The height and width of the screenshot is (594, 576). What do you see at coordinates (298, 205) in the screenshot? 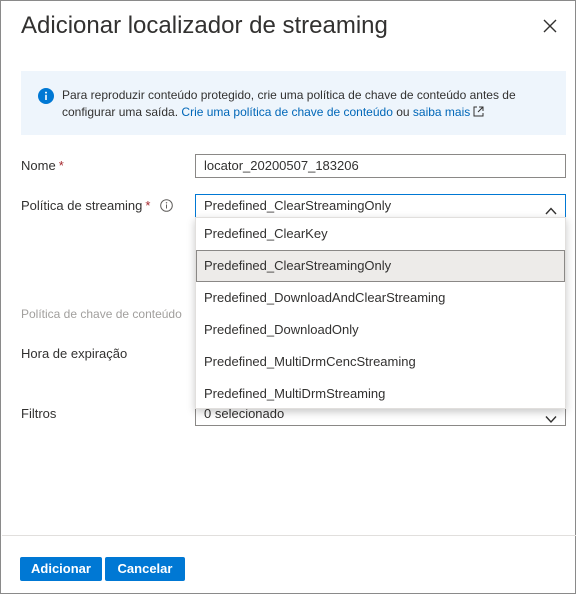
I see `streaming-policy-value: Predefined_ClearStreamingOnly` at bounding box center [298, 205].